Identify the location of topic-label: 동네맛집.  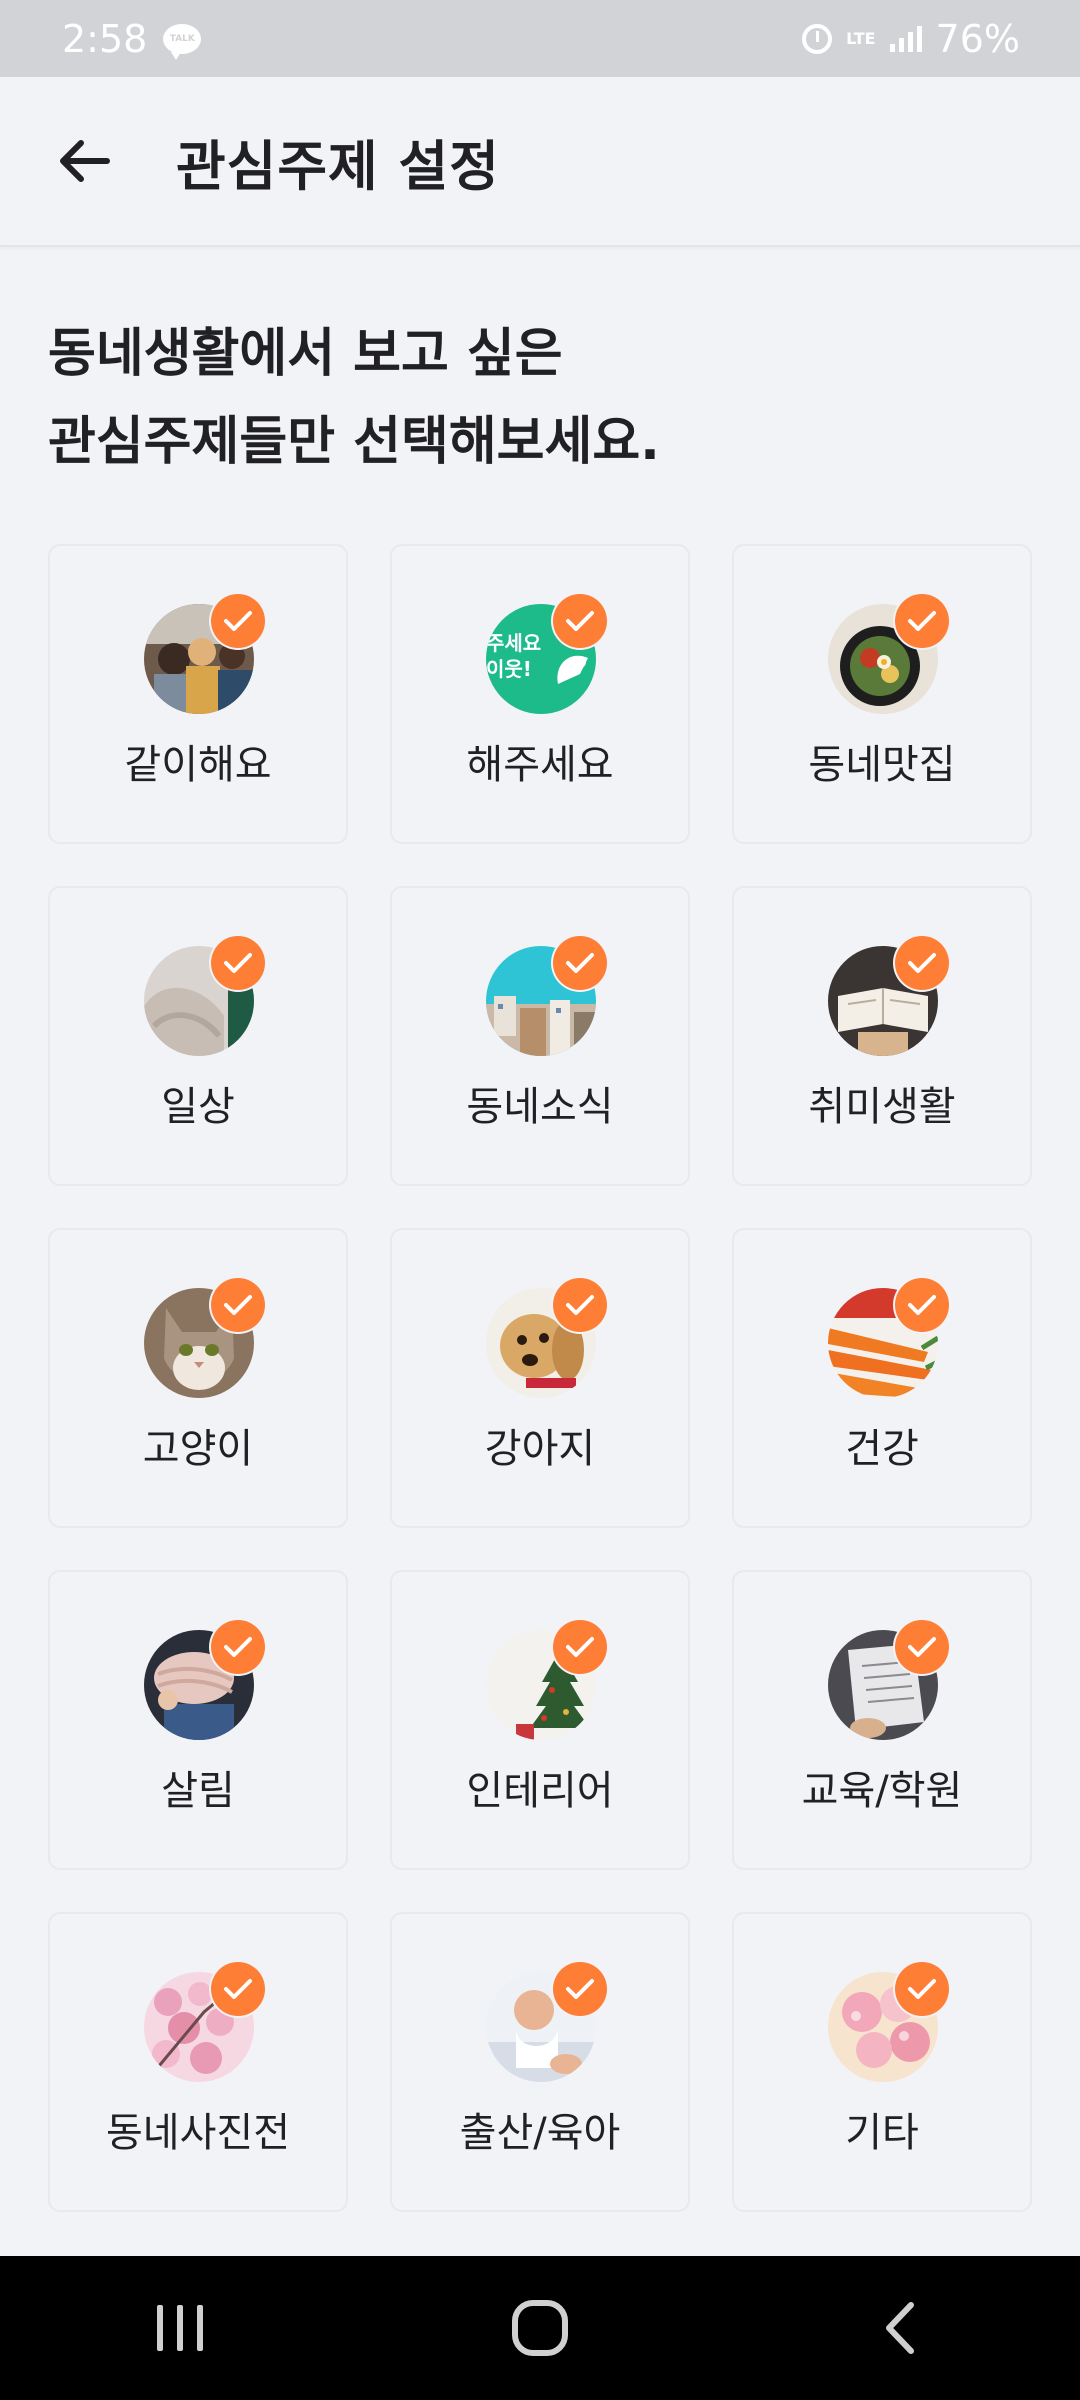
(882, 765).